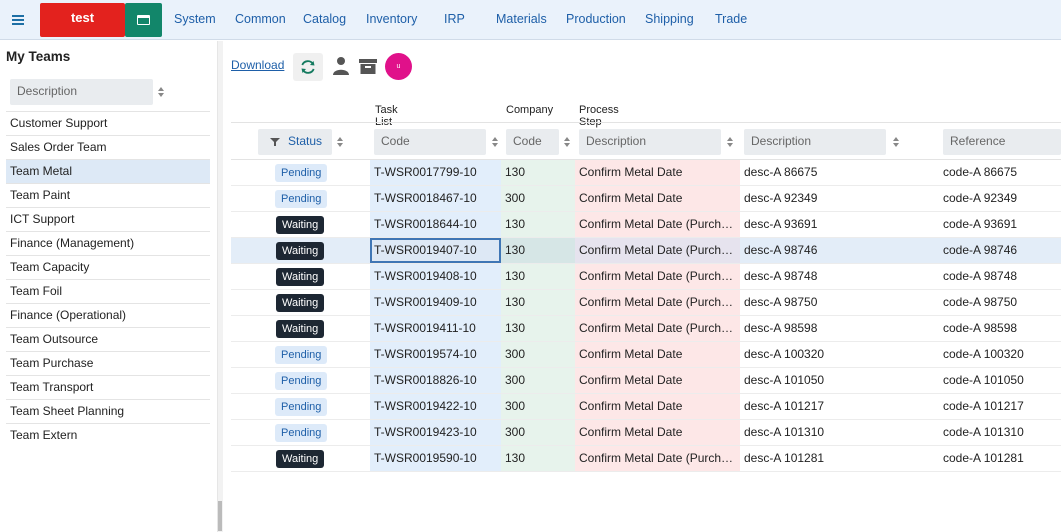 The width and height of the screenshot is (1061, 532). Describe the element at coordinates (840, 172) in the screenshot. I see `description-cell: desc-A 86675` at that location.